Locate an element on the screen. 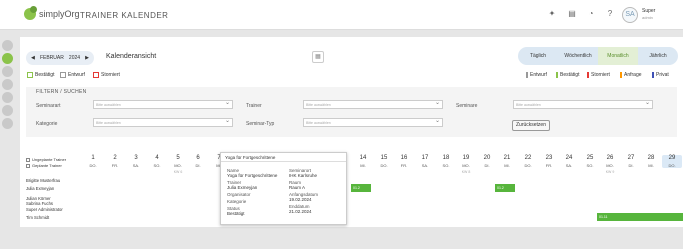 The width and height of the screenshot is (683, 249). trainer-row: Brigitte Musterfrau is located at coordinates (43, 180).